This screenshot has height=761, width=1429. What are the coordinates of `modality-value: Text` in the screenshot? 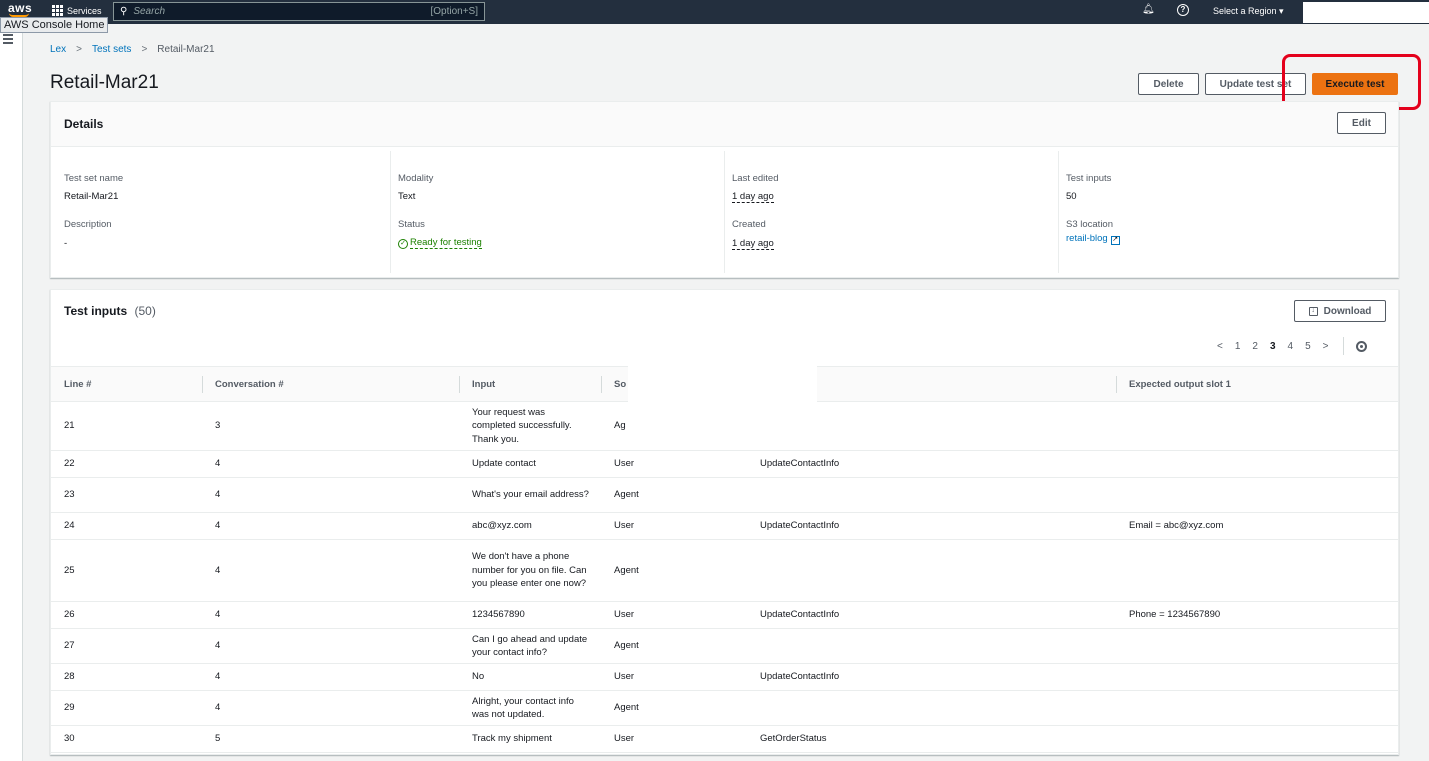 It's located at (407, 196).